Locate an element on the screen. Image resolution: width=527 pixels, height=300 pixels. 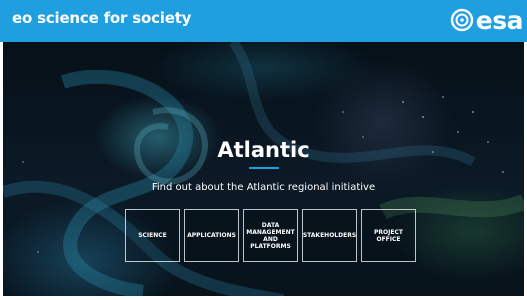
science-button: SCIENCE is located at coordinates (152, 235).